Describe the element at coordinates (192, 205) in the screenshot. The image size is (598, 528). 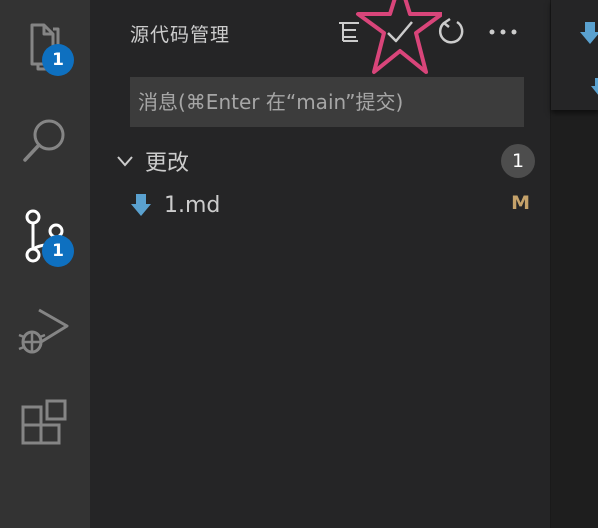
I see `file-name: 1.md` at that location.